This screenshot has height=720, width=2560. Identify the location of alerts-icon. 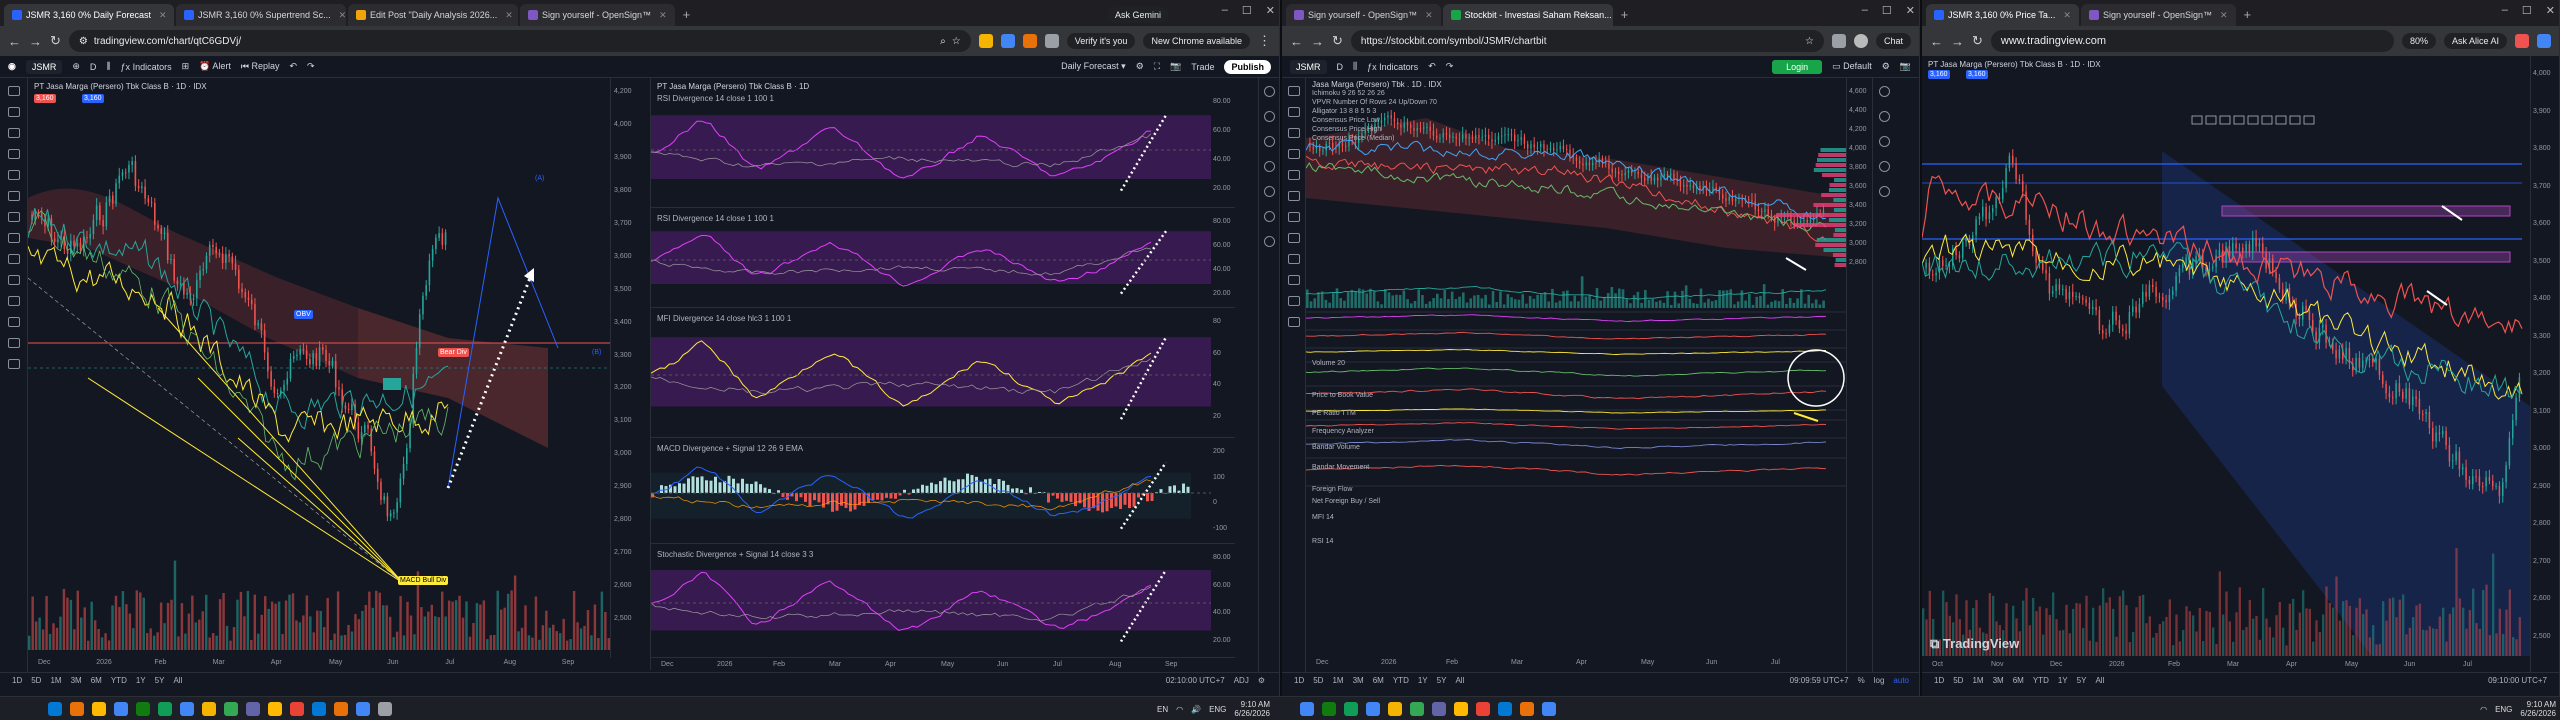
(1884, 116).